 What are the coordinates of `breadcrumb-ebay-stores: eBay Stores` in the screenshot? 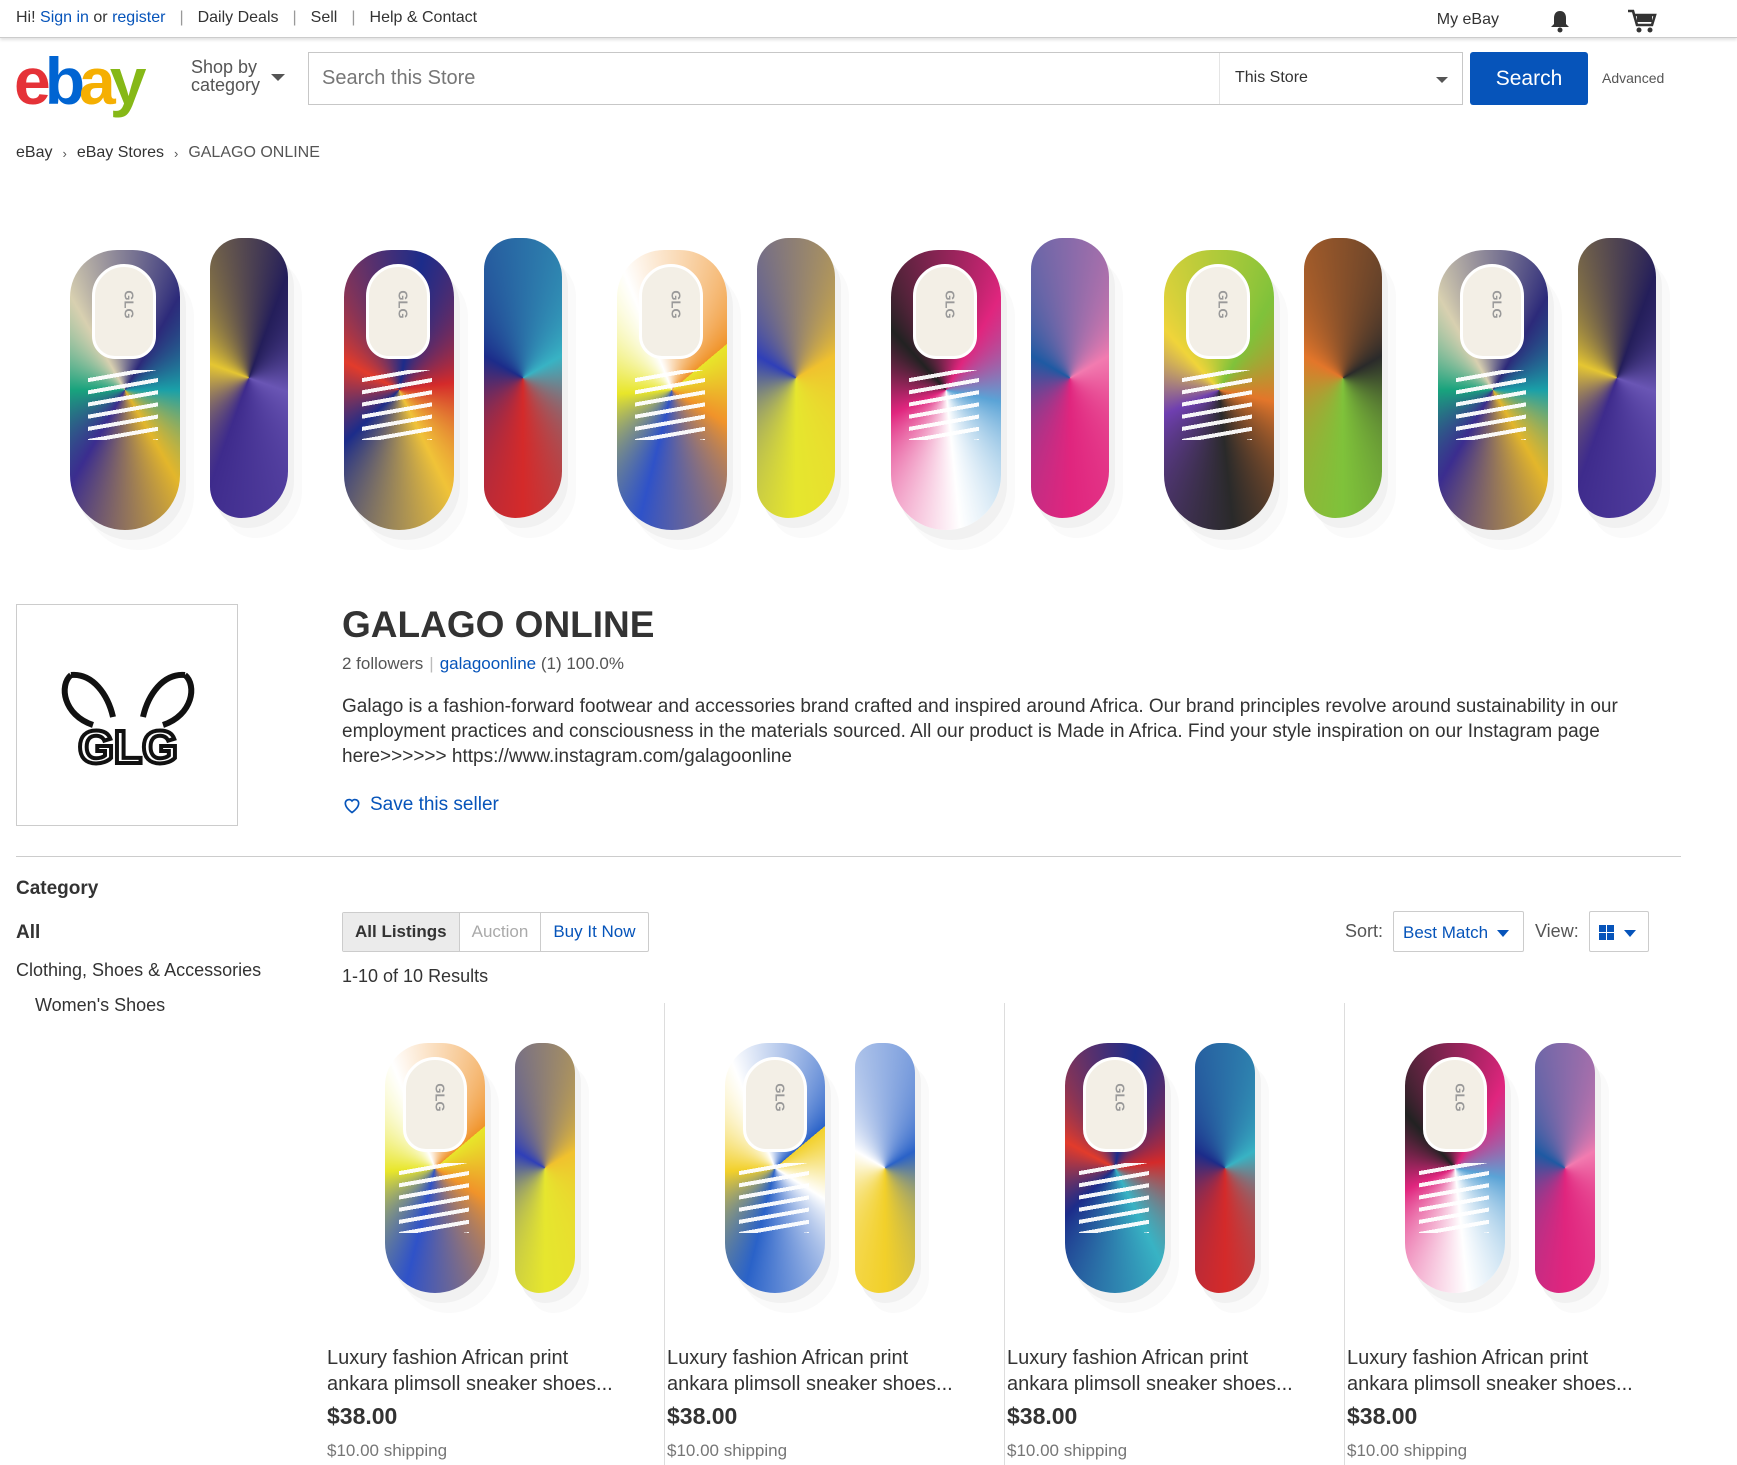 It's located at (120, 153).